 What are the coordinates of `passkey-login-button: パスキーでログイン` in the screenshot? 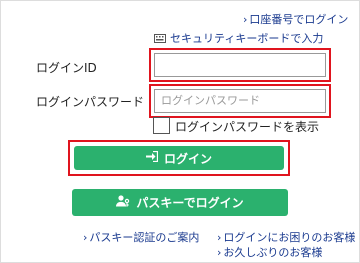 It's located at (180, 202).